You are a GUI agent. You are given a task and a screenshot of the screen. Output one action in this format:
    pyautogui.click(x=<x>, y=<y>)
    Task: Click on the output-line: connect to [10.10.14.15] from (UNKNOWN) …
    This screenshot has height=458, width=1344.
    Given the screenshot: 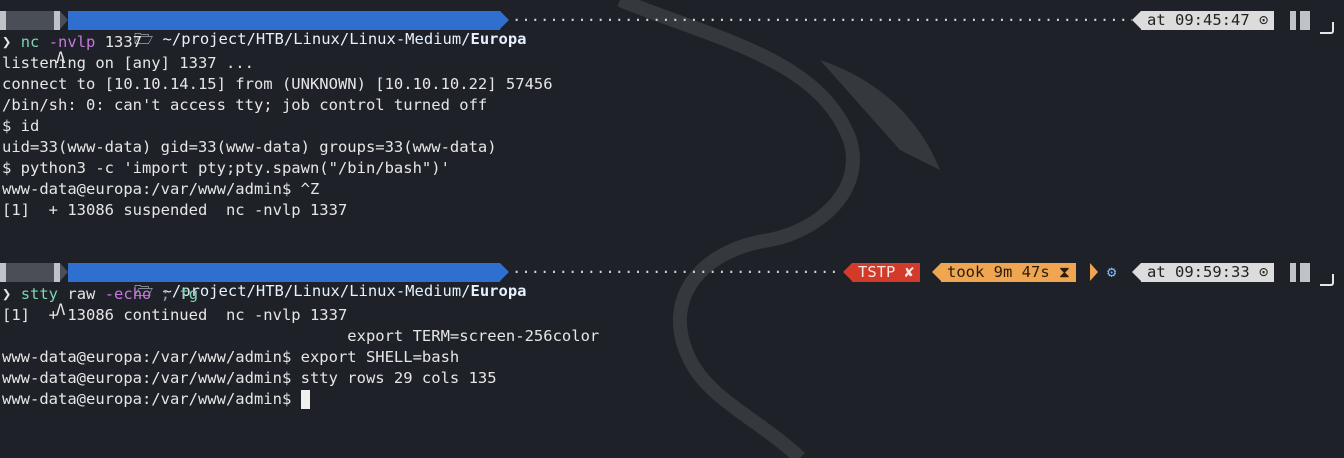 What is the action you would take?
    pyautogui.click(x=277, y=84)
    